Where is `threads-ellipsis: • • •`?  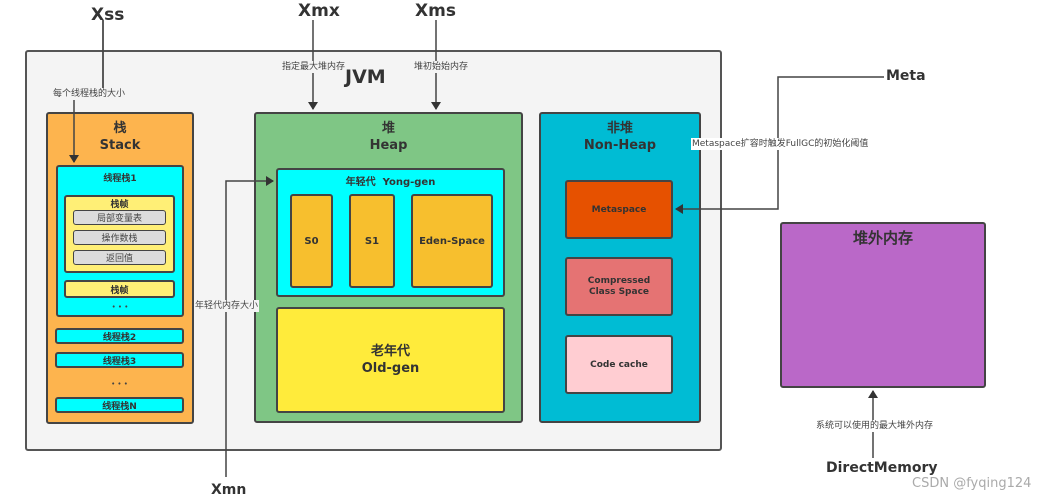
threads-ellipsis: • • • is located at coordinates (119, 384).